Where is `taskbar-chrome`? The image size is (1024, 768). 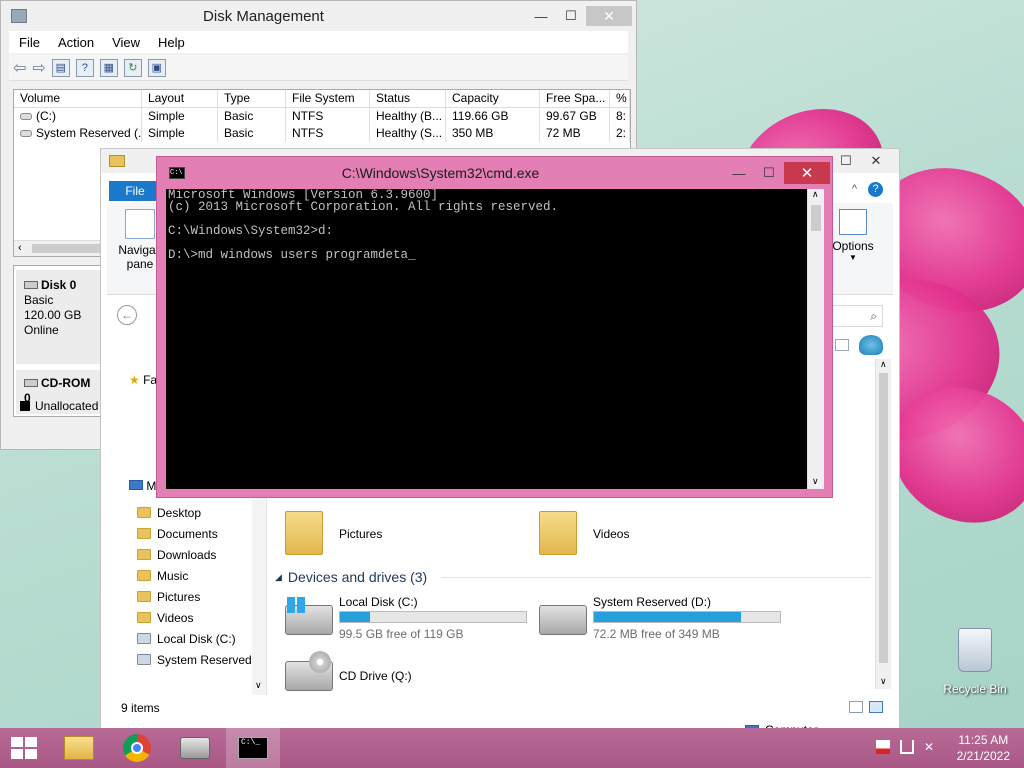 taskbar-chrome is located at coordinates (137, 748).